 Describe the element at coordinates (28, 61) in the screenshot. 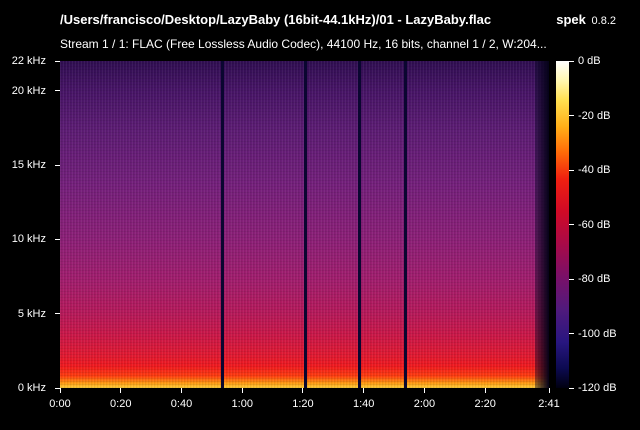

I see `frequency-tick-label: 22 kHz` at that location.